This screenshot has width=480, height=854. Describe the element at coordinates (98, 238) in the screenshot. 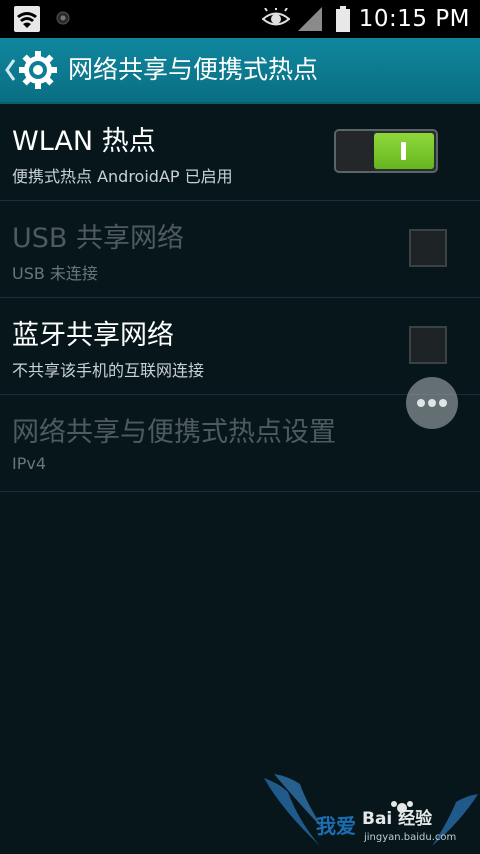

I see `usb-tethering-title: USB 共享网络` at that location.